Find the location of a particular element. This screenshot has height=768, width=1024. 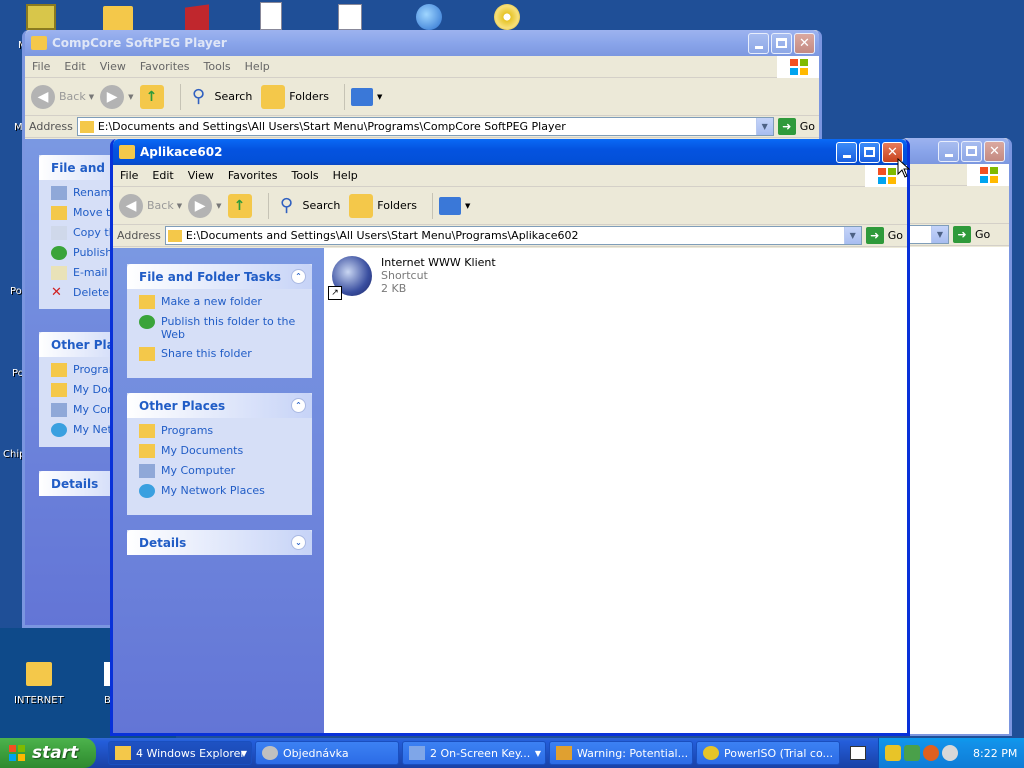

front-task-share: Share this folder is located at coordinates (219, 354).